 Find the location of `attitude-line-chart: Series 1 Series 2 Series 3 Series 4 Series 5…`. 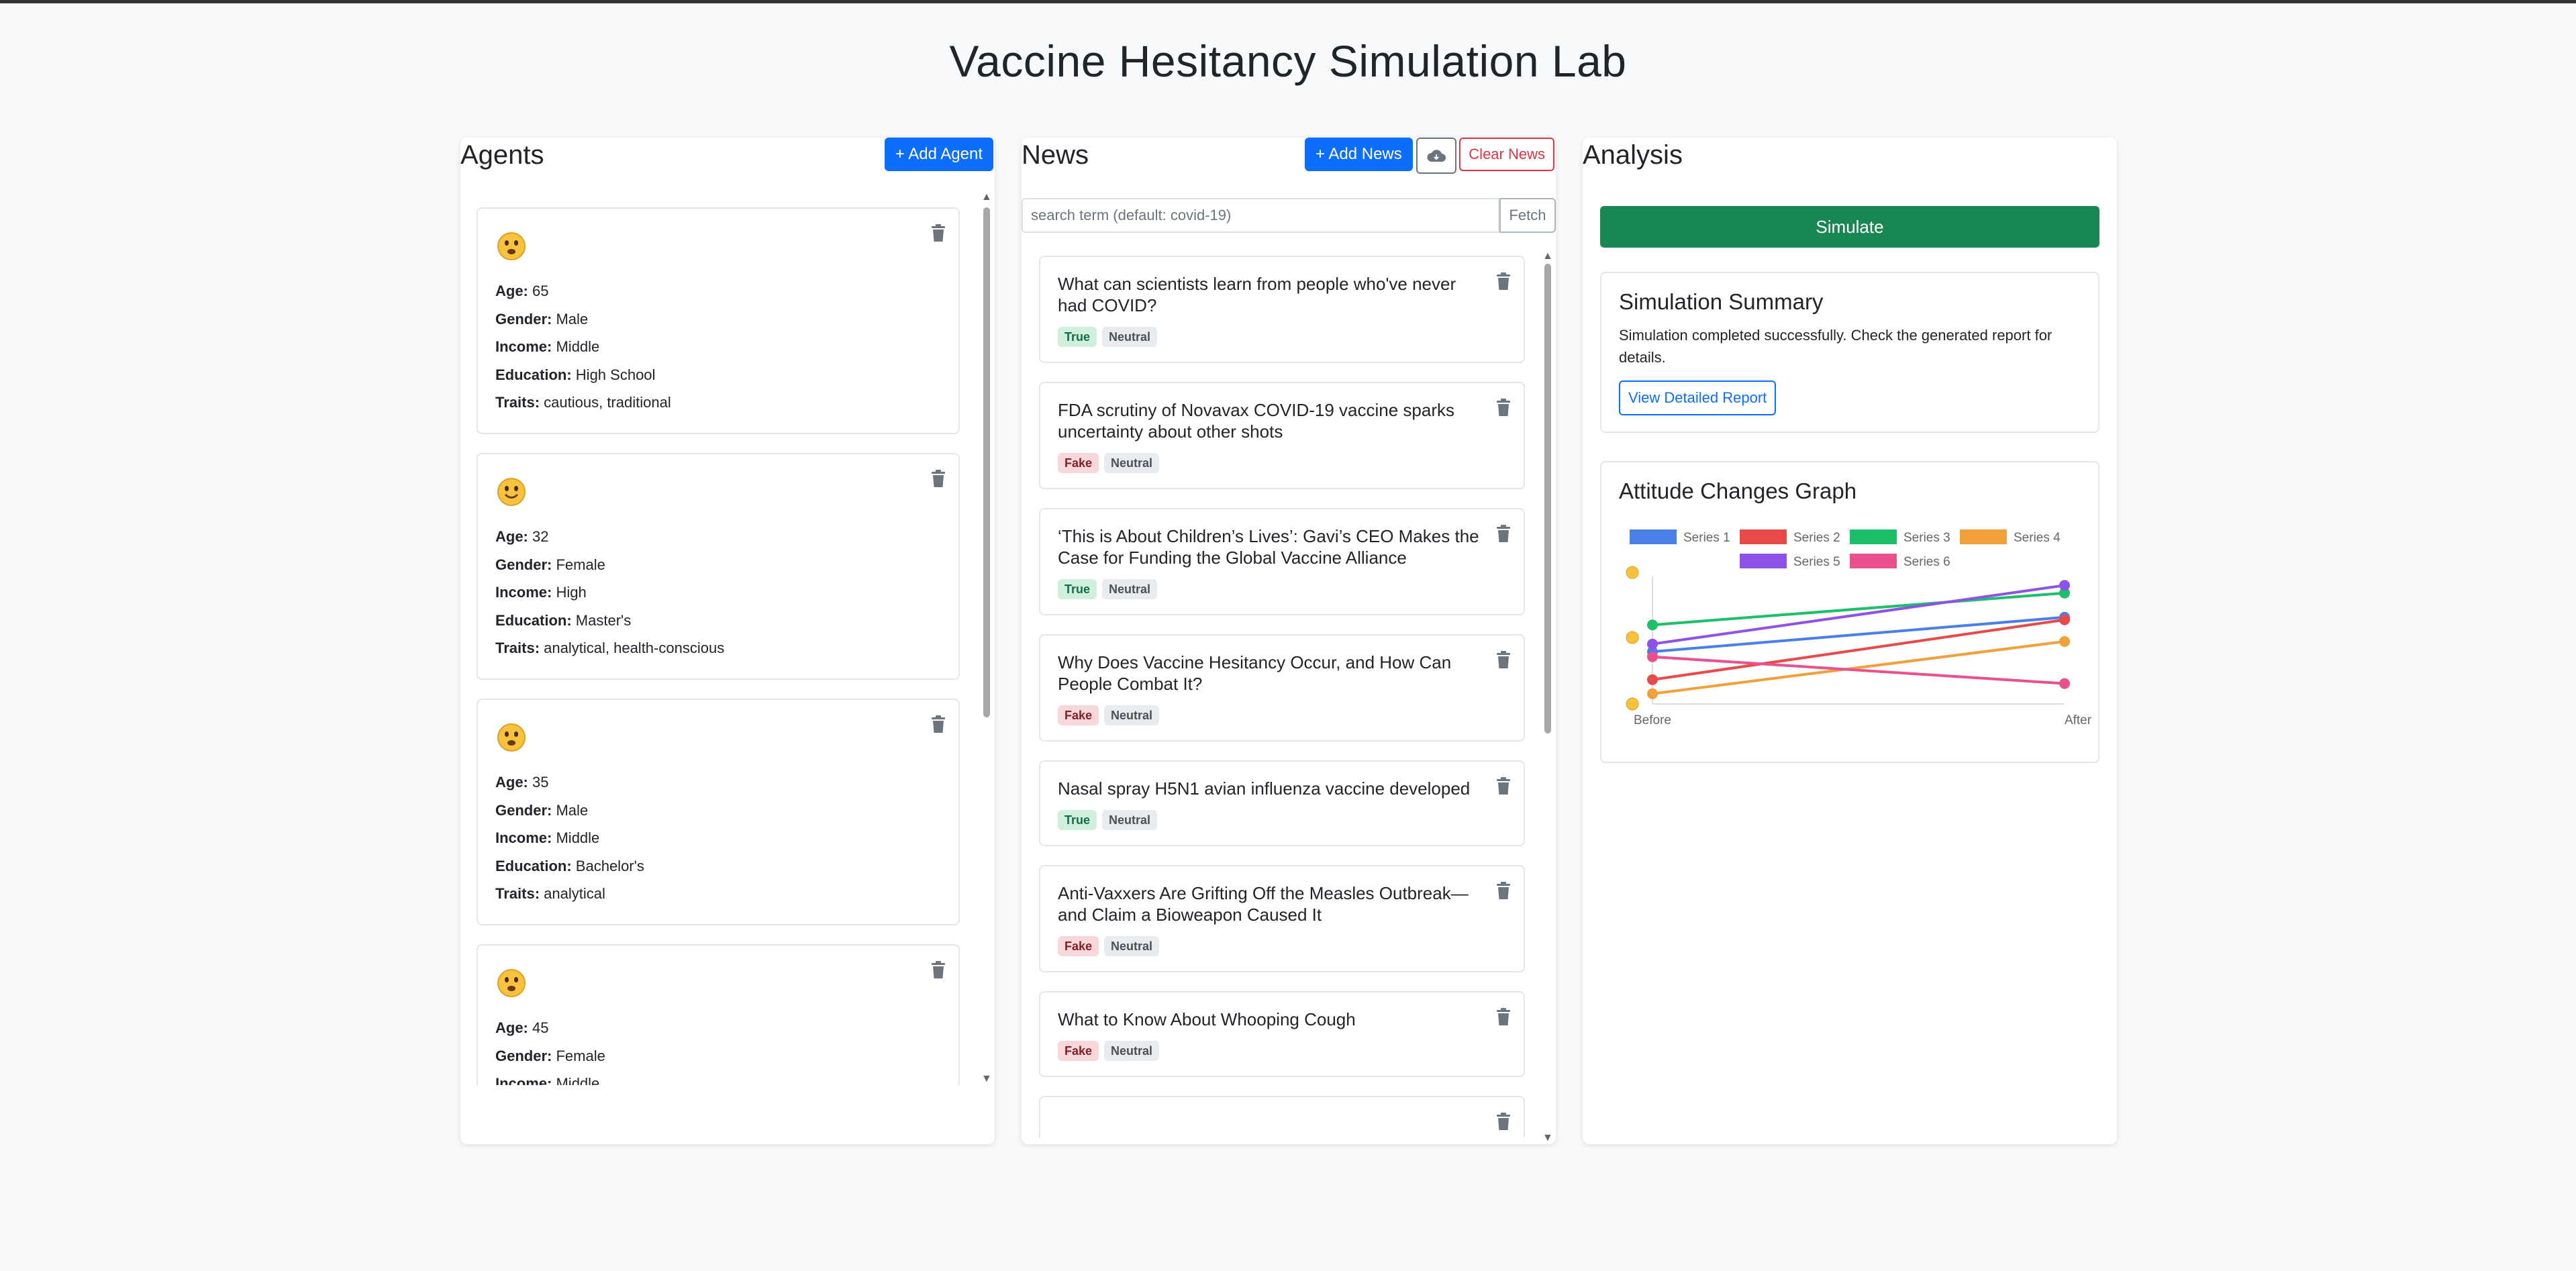

attitude-line-chart: Series 1 Series 2 Series 3 Series 4 Series 5… is located at coordinates (1859, 628).